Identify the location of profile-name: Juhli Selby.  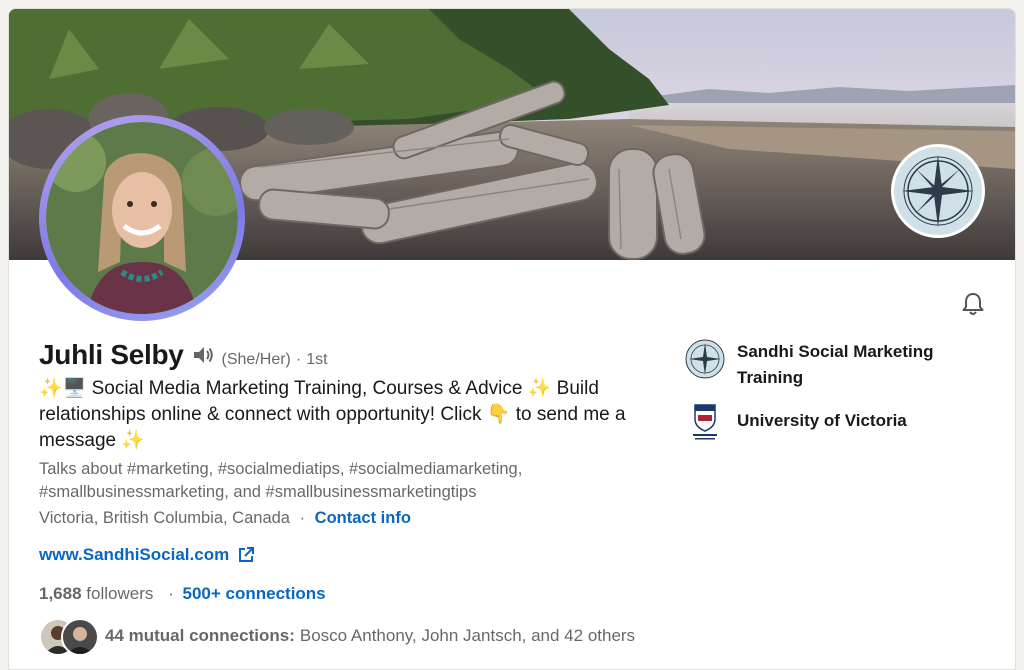
(111, 354).